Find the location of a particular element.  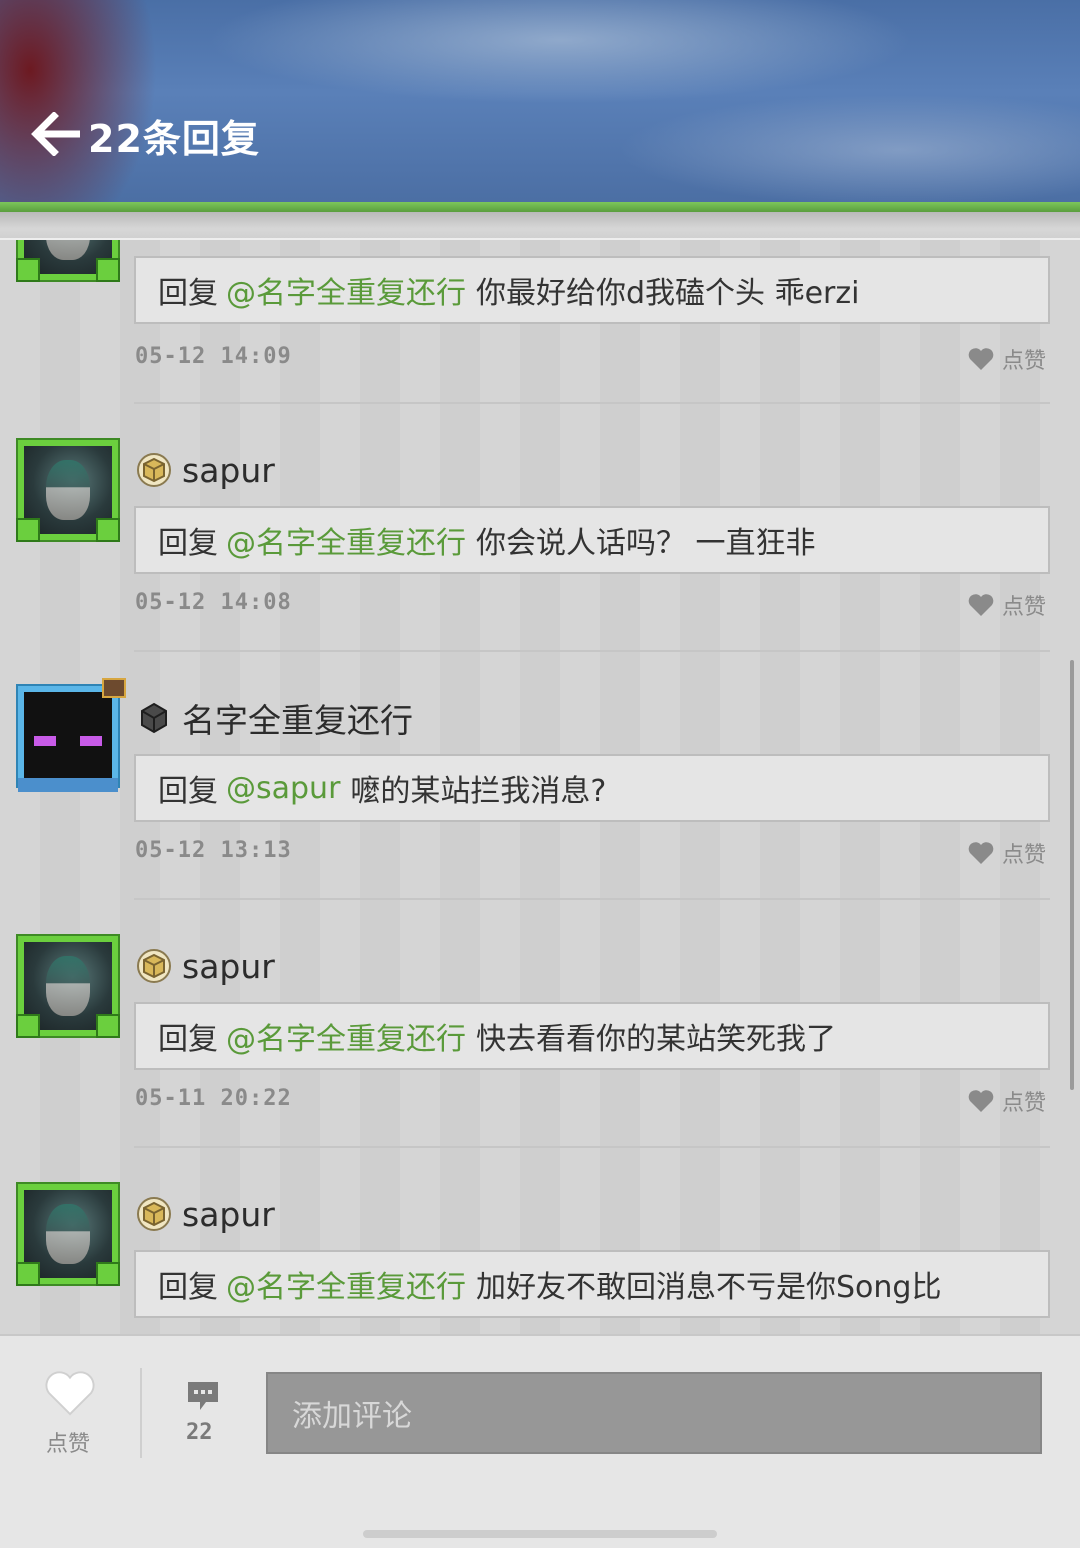

reply-text: 你最好给你d我磕个头 乖erzi is located at coordinates (668, 293).